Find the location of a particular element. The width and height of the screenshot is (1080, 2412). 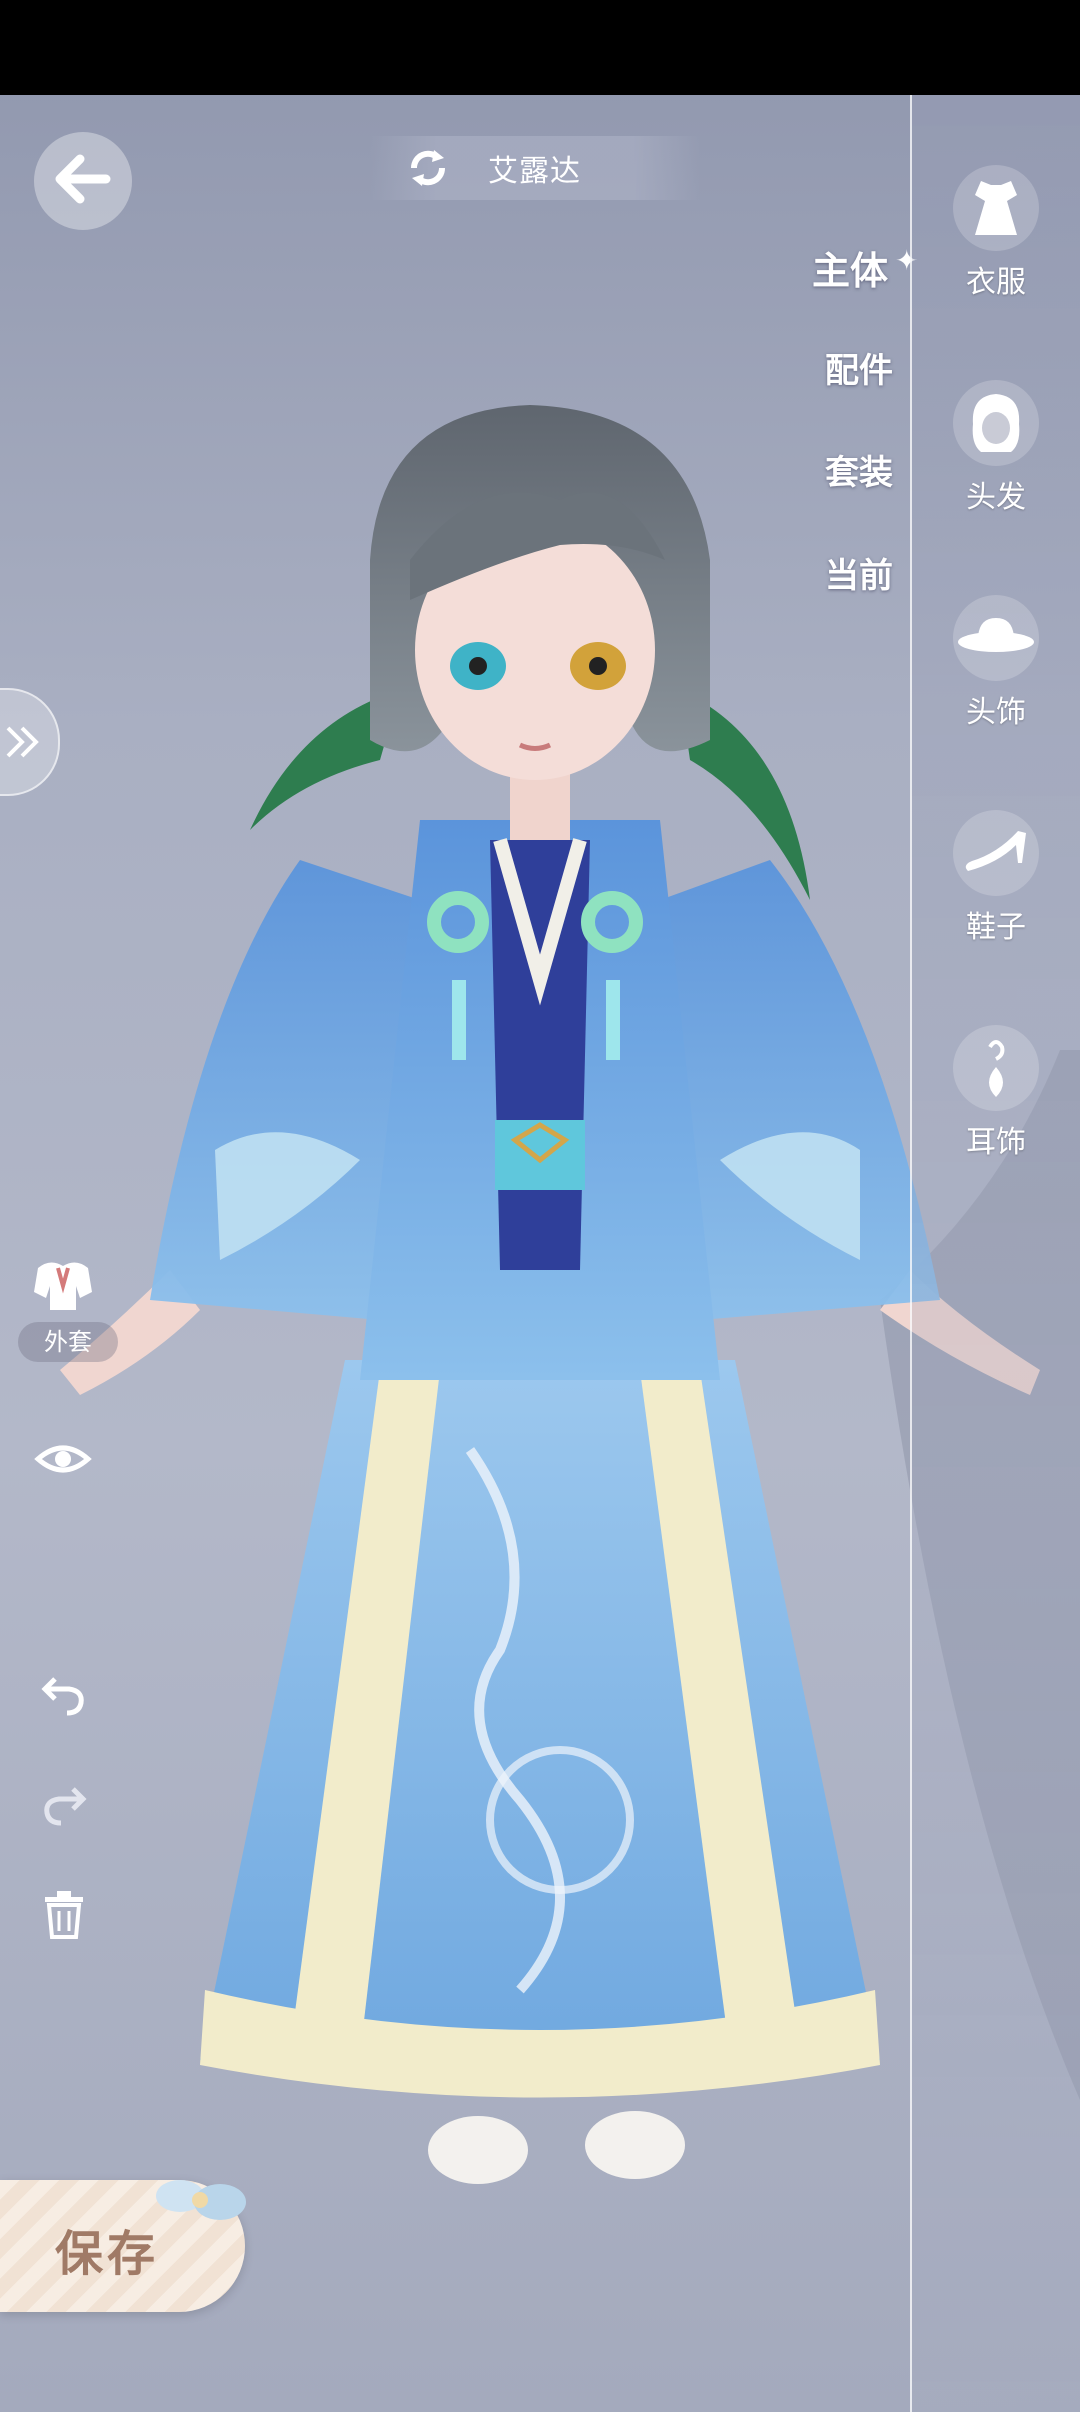

chevron-right-icon is located at coordinates (24, 744).